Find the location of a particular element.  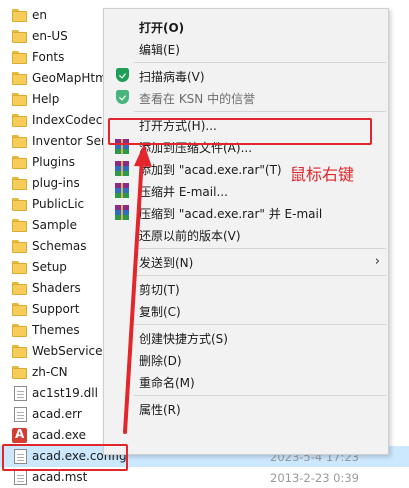

annotation-label: 鼠标右键 is located at coordinates (322, 174).